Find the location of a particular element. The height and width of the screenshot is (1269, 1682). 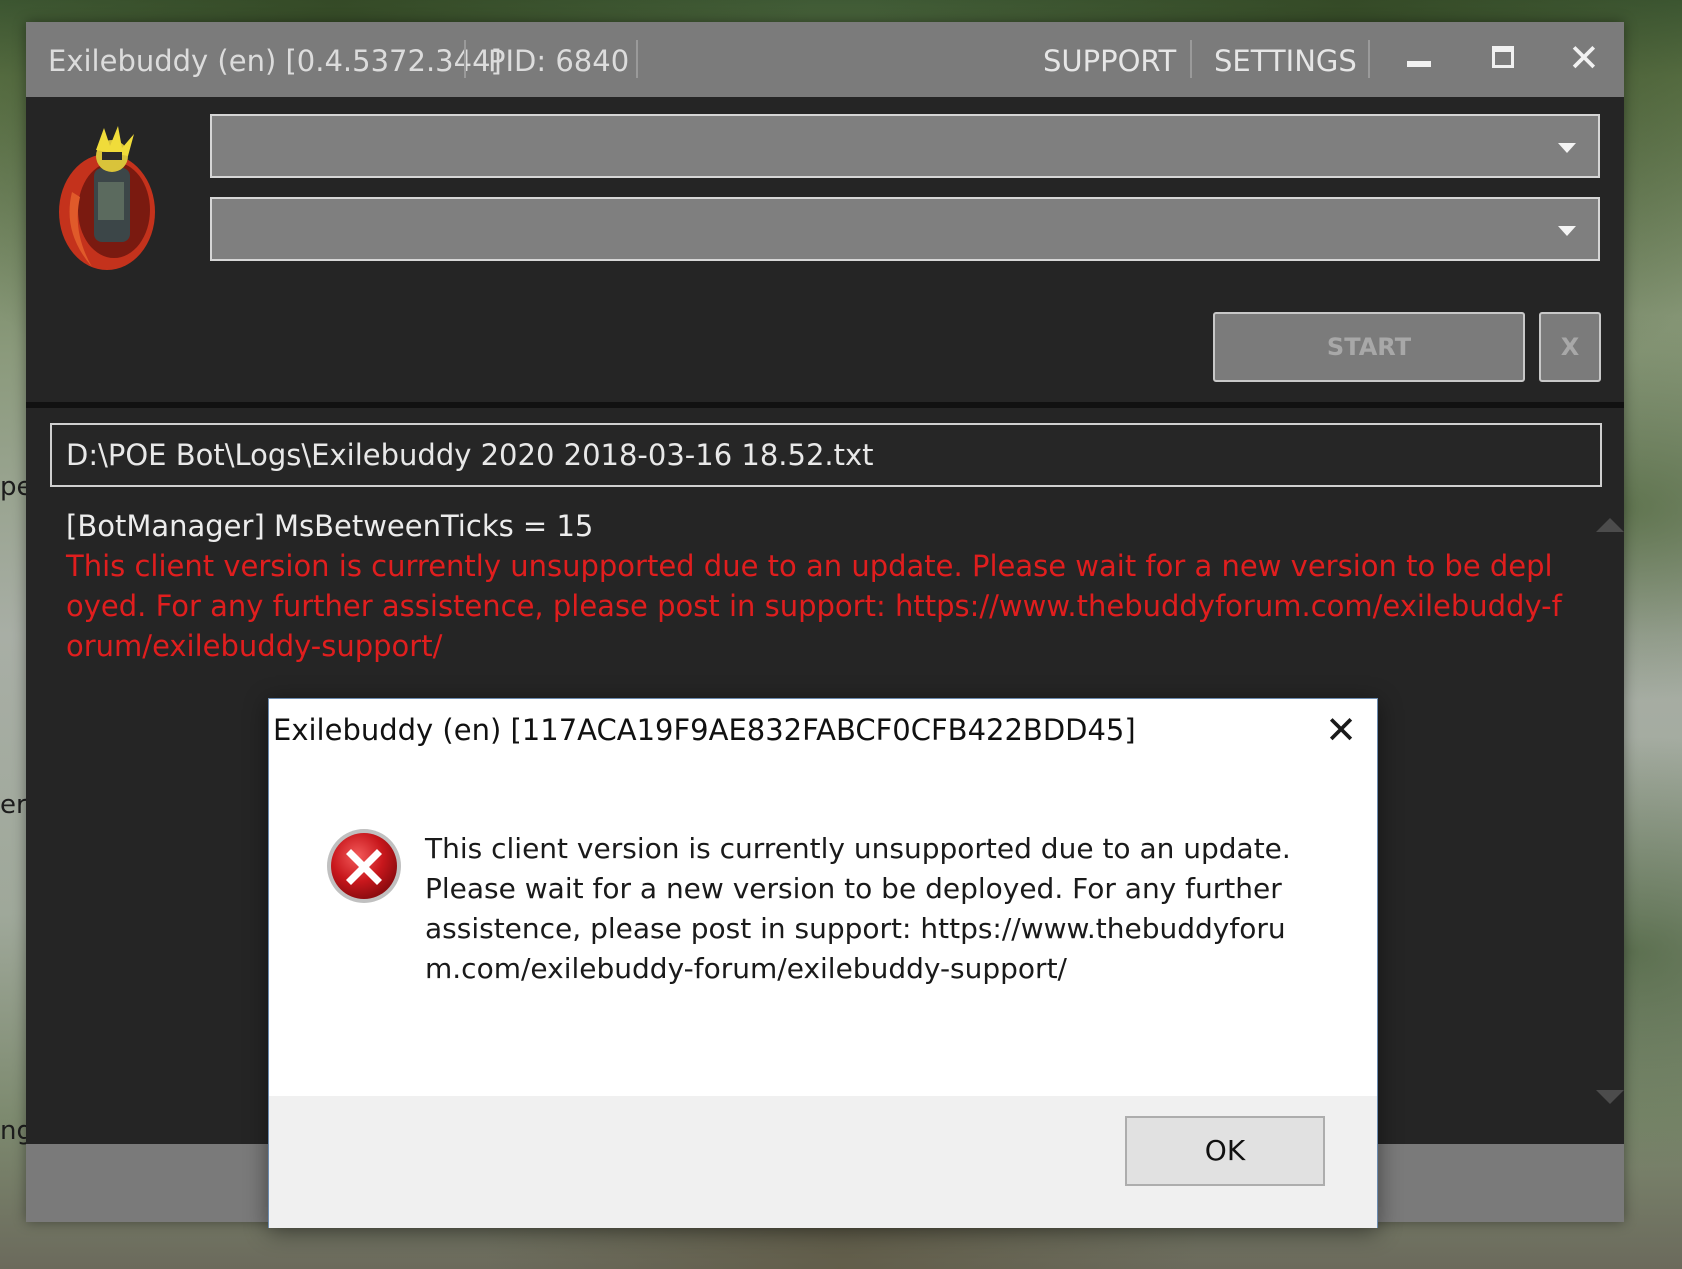

profile-dropdown is located at coordinates (905, 146).